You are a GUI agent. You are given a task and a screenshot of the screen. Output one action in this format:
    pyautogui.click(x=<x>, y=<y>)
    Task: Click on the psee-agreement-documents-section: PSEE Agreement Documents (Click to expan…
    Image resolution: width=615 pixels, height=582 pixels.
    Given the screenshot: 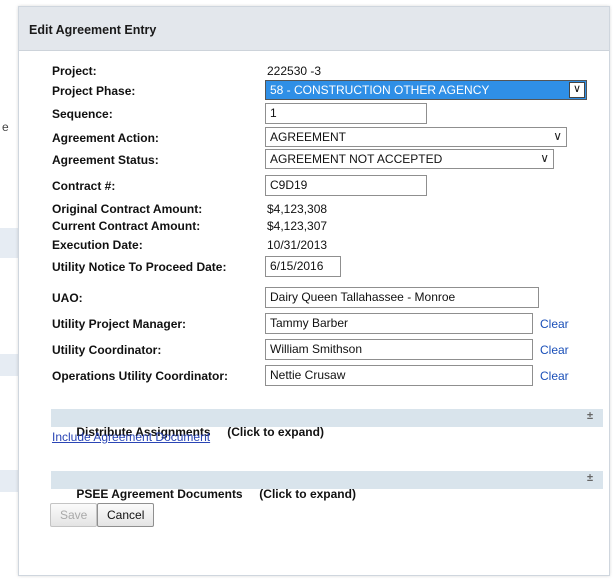 What is the action you would take?
    pyautogui.click(x=327, y=486)
    